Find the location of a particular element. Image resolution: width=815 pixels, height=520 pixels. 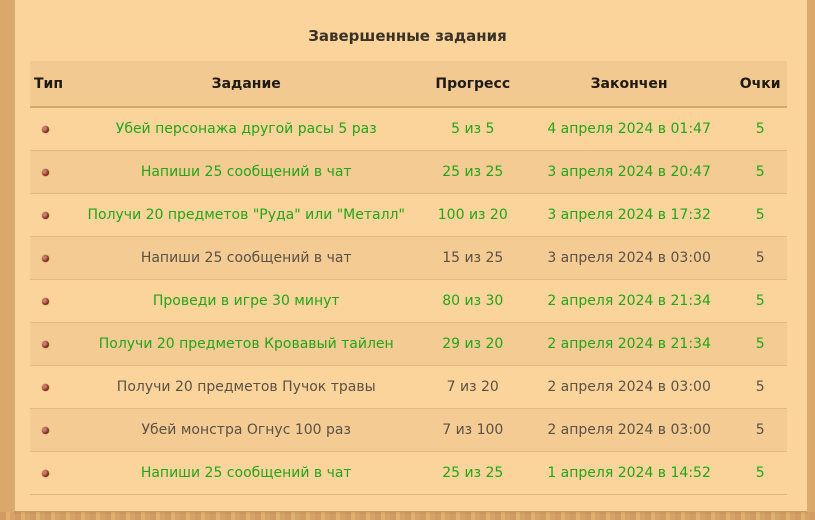

task-cell: Убей персонажа другой расы 5 раз is located at coordinates (246, 128).